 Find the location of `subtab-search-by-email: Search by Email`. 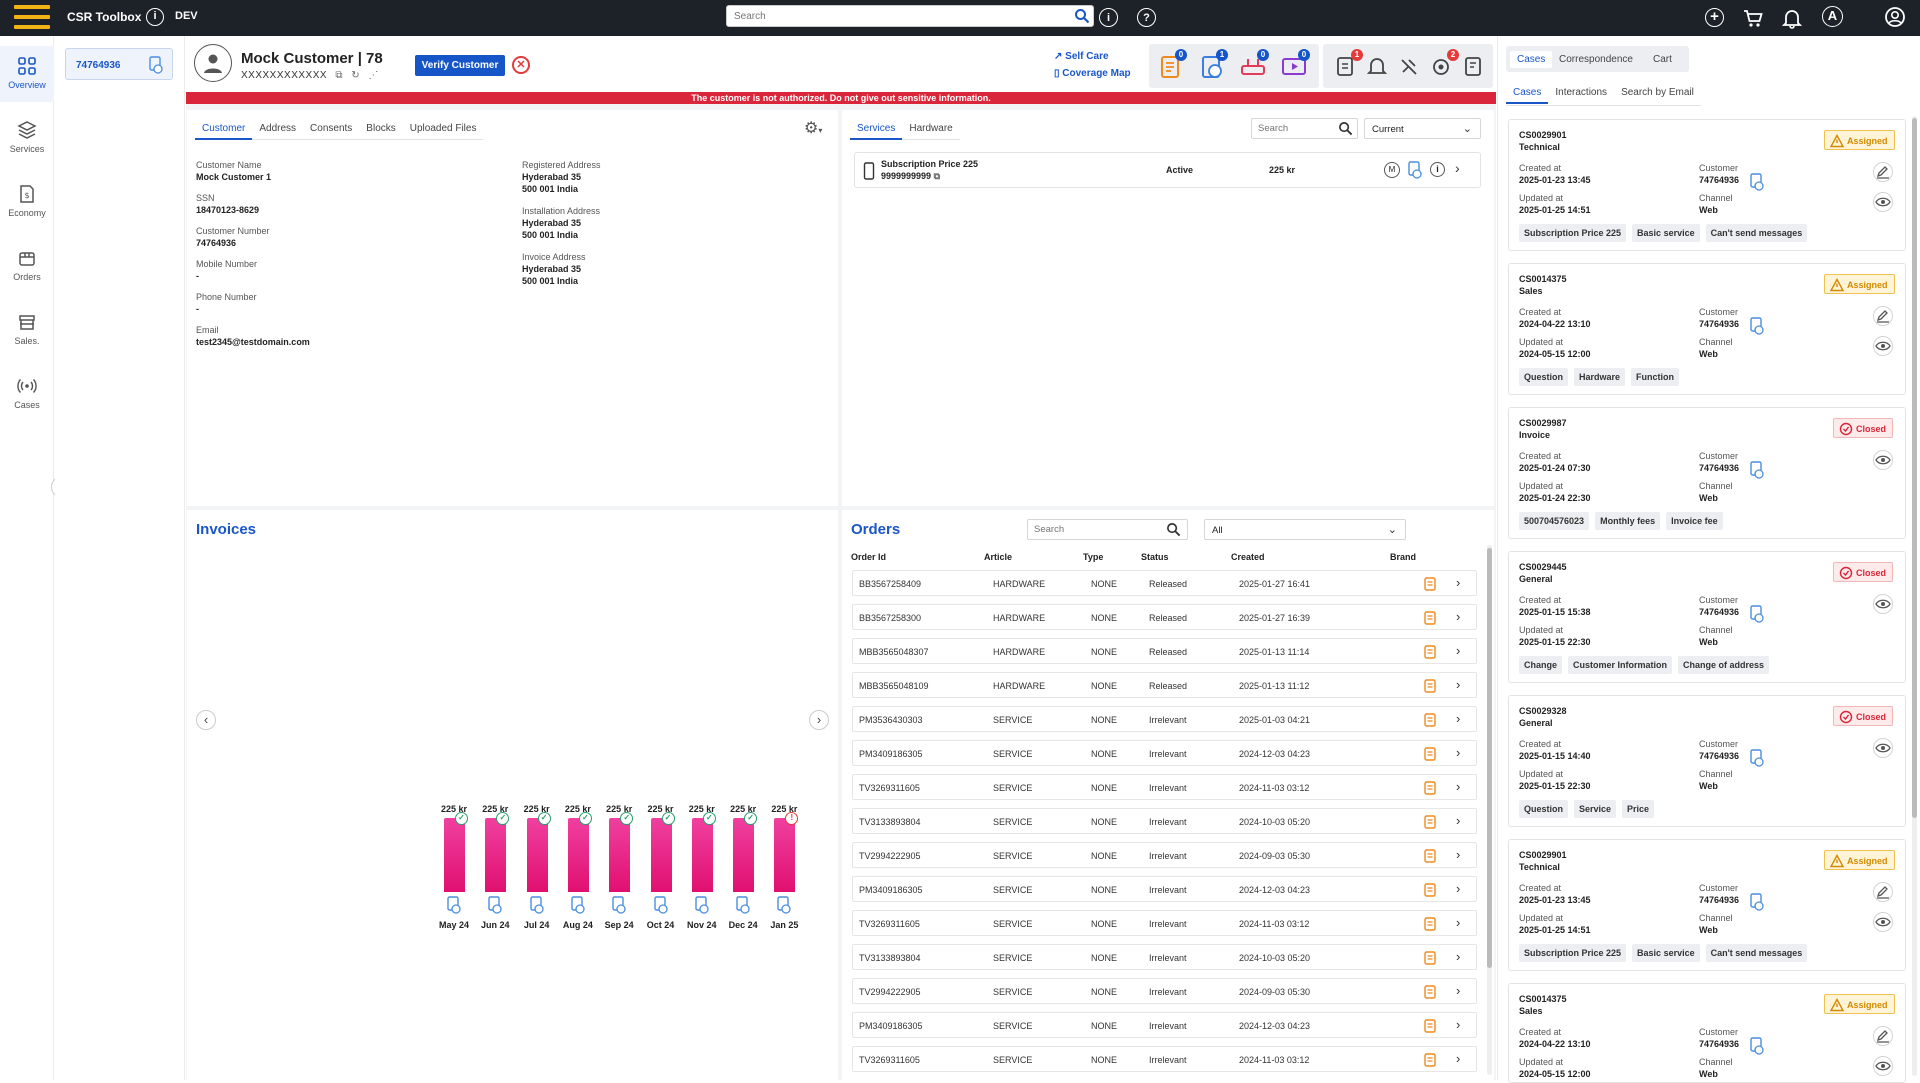

subtab-search-by-email: Search by Email is located at coordinates (1657, 94).